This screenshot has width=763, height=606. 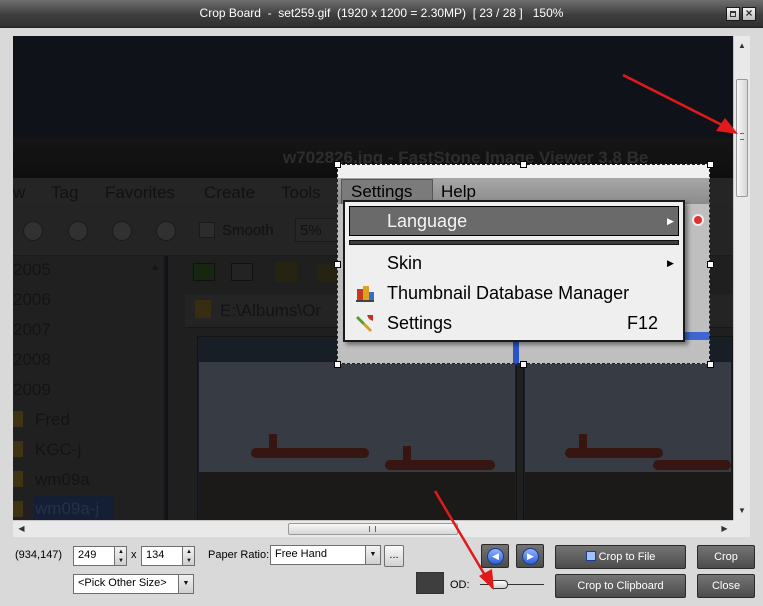 What do you see at coordinates (239, 555) in the screenshot?
I see `paper-ratio-label: Paper Ratio:` at bounding box center [239, 555].